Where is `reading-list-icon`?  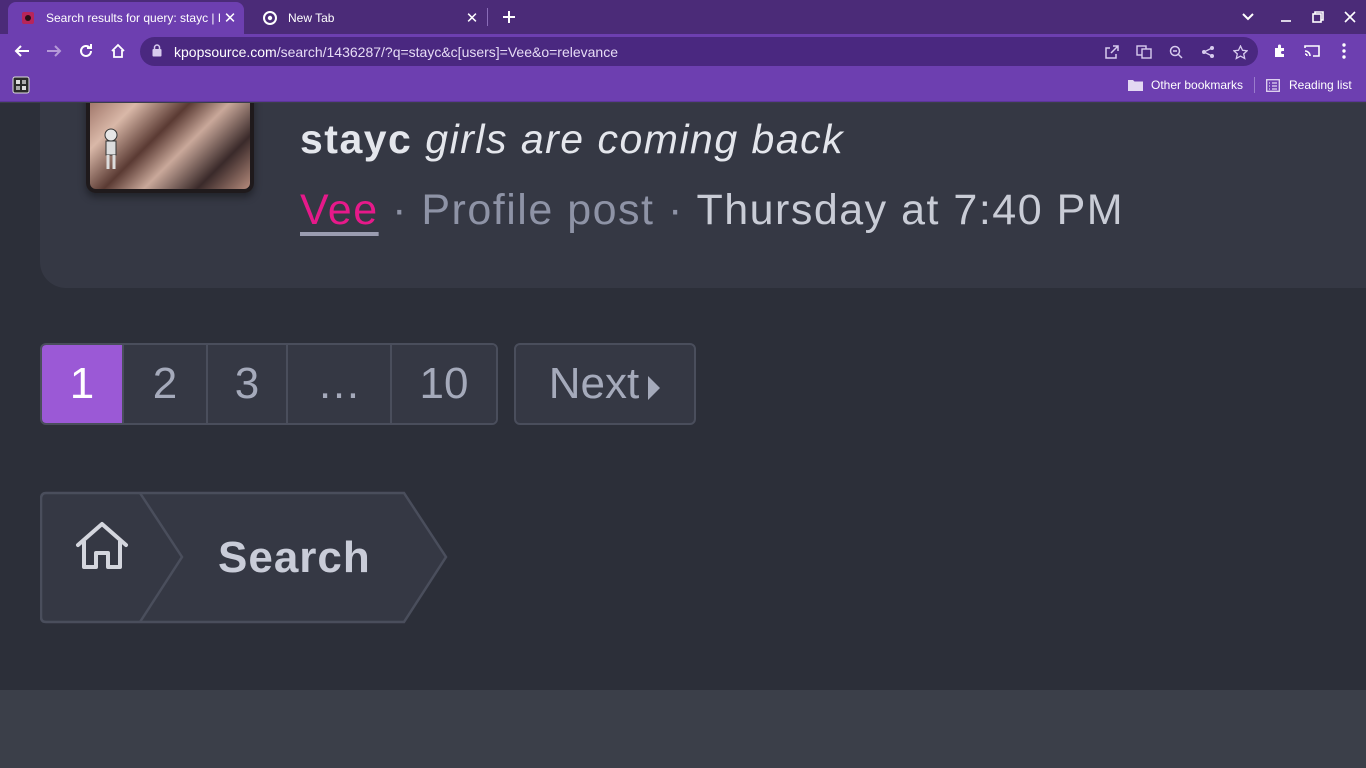
reading-list-icon is located at coordinates (1273, 85).